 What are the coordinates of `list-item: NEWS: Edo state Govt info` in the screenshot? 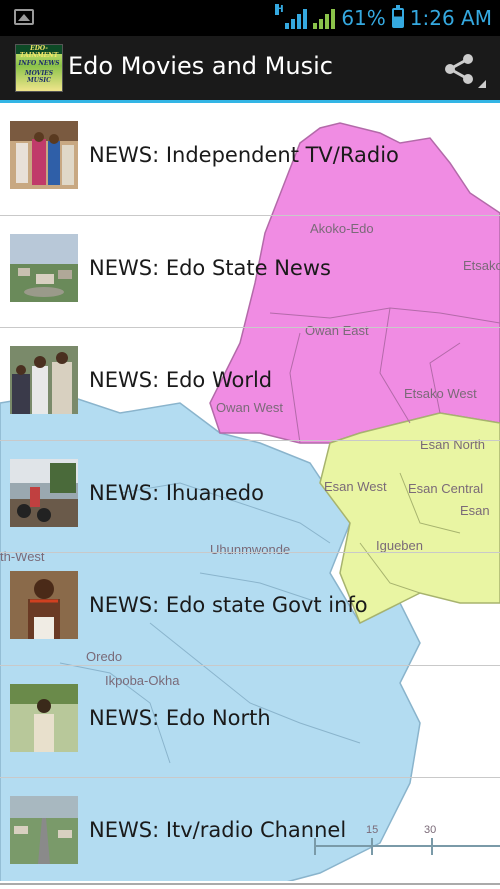 It's located at (250, 609).